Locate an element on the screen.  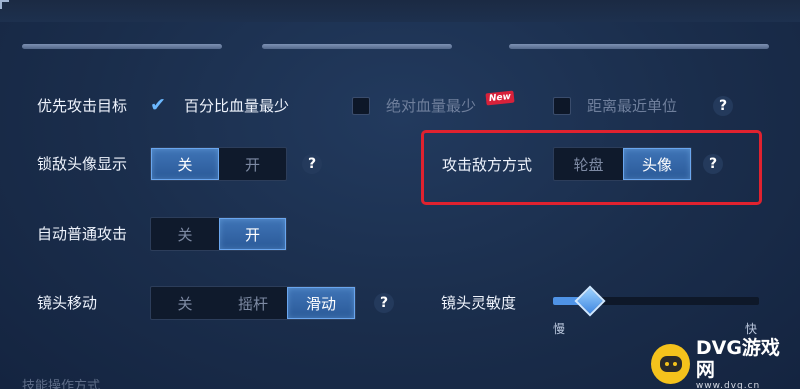
camera-move-toggle: 关 摇杆 滑动 is located at coordinates (253, 303).